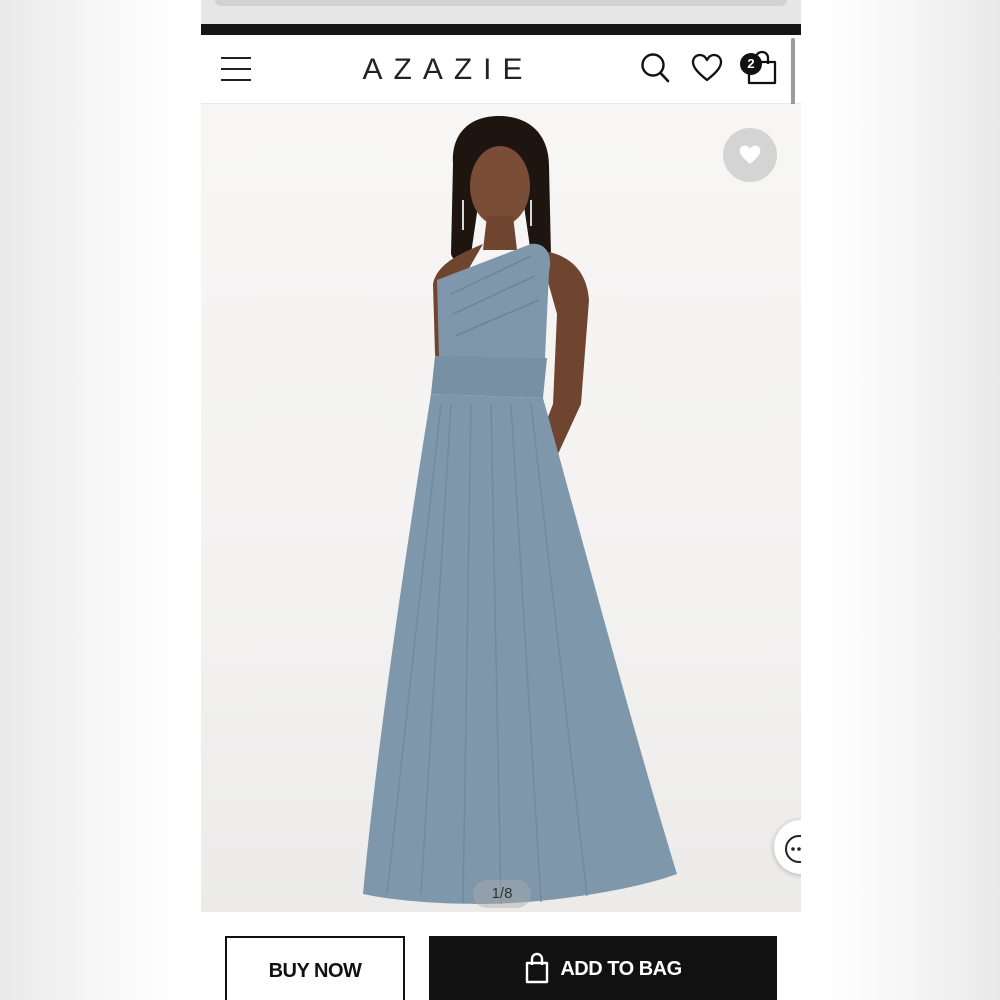 The image size is (1000, 1000). I want to click on shopping-bag-icon, so click(537, 968).